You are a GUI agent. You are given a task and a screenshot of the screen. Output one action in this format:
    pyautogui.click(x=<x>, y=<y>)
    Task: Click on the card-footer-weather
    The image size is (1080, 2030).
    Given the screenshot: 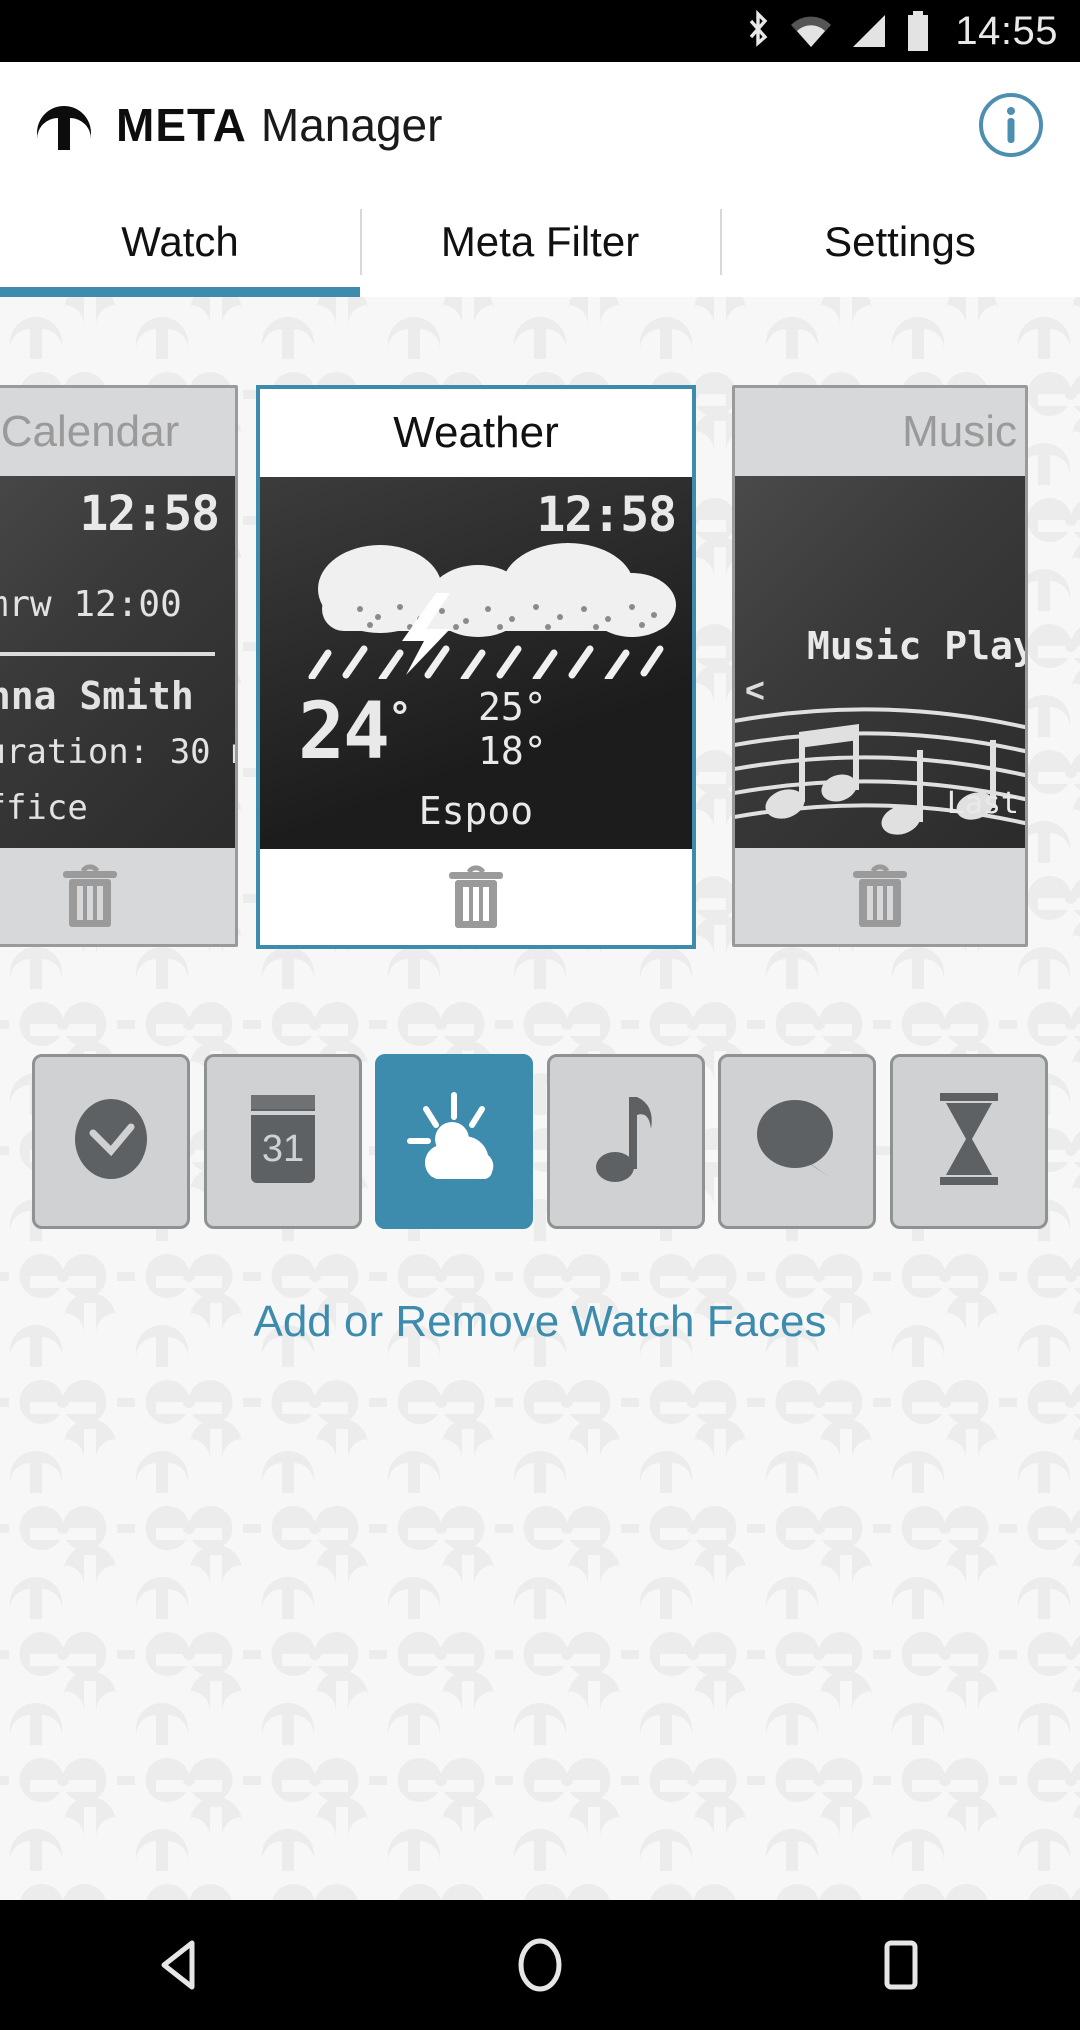 What is the action you would take?
    pyautogui.click(x=476, y=897)
    